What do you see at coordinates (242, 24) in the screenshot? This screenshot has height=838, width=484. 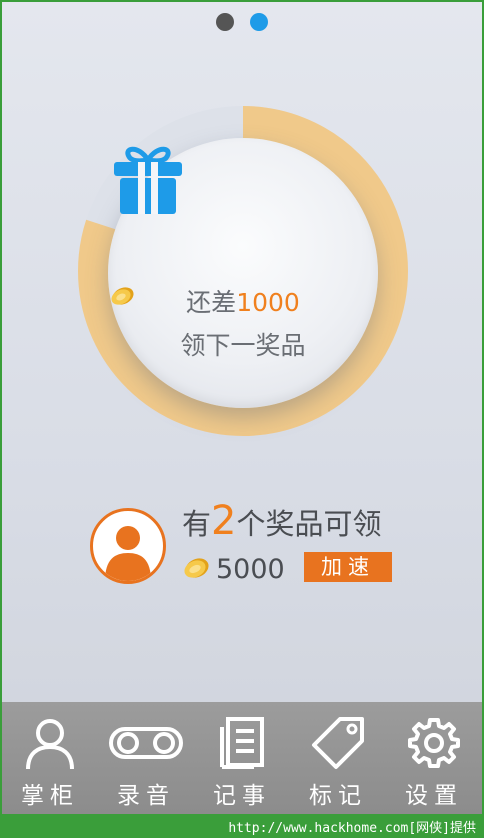 I see `page-indicator` at bounding box center [242, 24].